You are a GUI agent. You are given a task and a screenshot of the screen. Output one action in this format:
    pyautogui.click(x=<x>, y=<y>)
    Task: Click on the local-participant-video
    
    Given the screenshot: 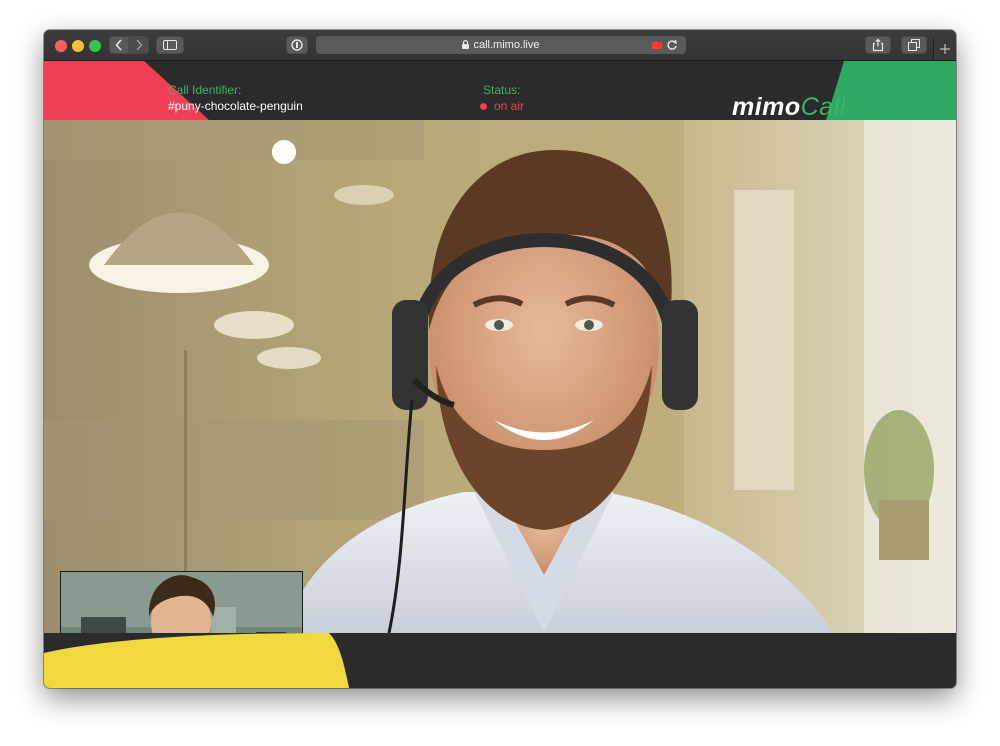 What is the action you would take?
    pyautogui.click(x=181, y=602)
    